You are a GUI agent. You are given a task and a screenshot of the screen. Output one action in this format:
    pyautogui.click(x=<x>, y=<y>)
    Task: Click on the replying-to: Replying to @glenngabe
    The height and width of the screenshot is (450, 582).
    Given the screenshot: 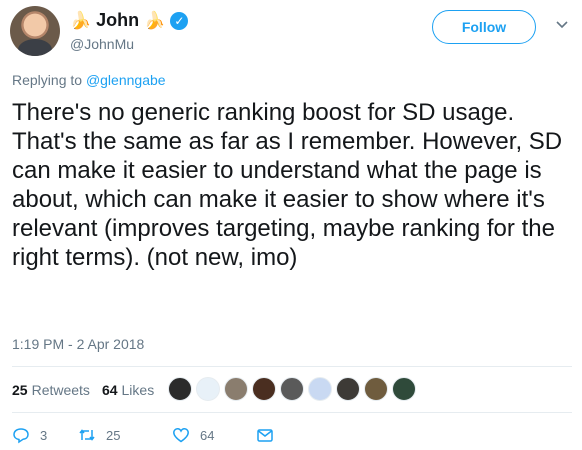 What is the action you would take?
    pyautogui.click(x=89, y=80)
    